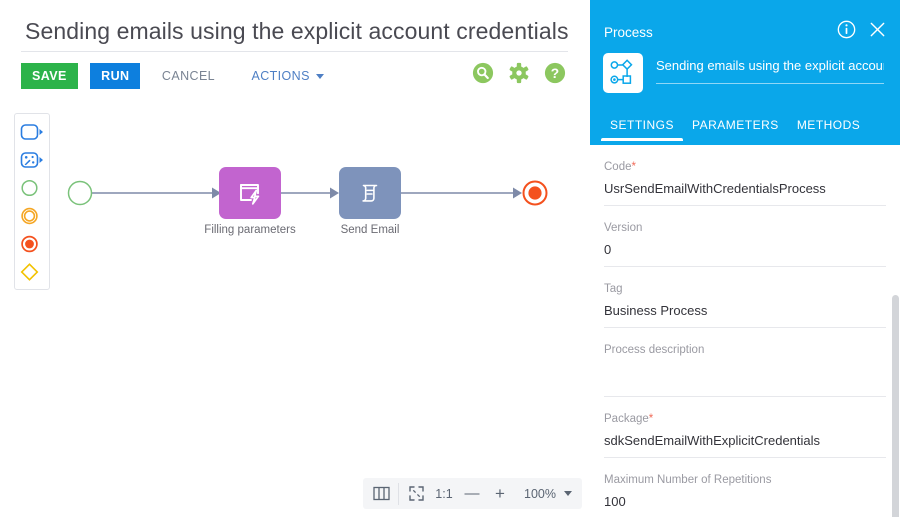 The width and height of the screenshot is (900, 517). Describe the element at coordinates (877, 29) in the screenshot. I see `close-icon` at that location.